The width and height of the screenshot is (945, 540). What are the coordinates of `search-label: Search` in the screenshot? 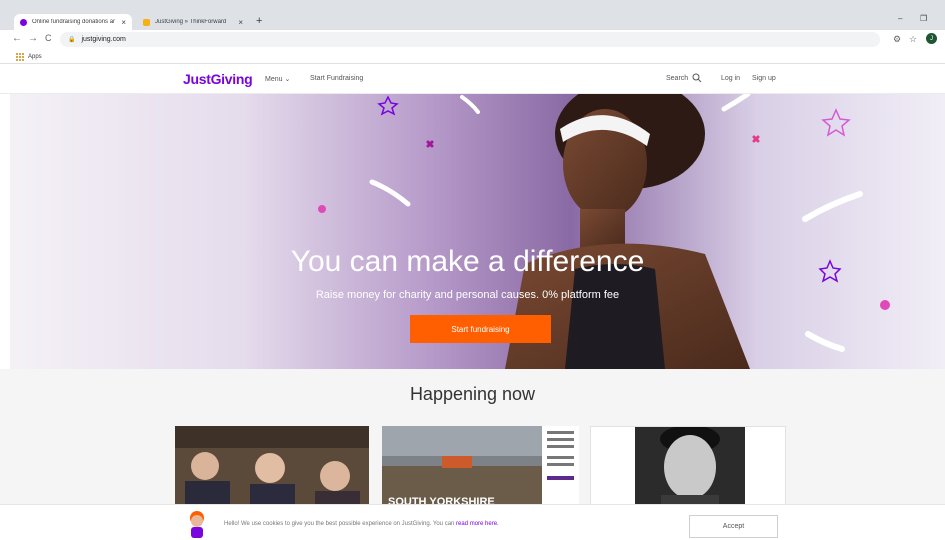 It's located at (677, 78).